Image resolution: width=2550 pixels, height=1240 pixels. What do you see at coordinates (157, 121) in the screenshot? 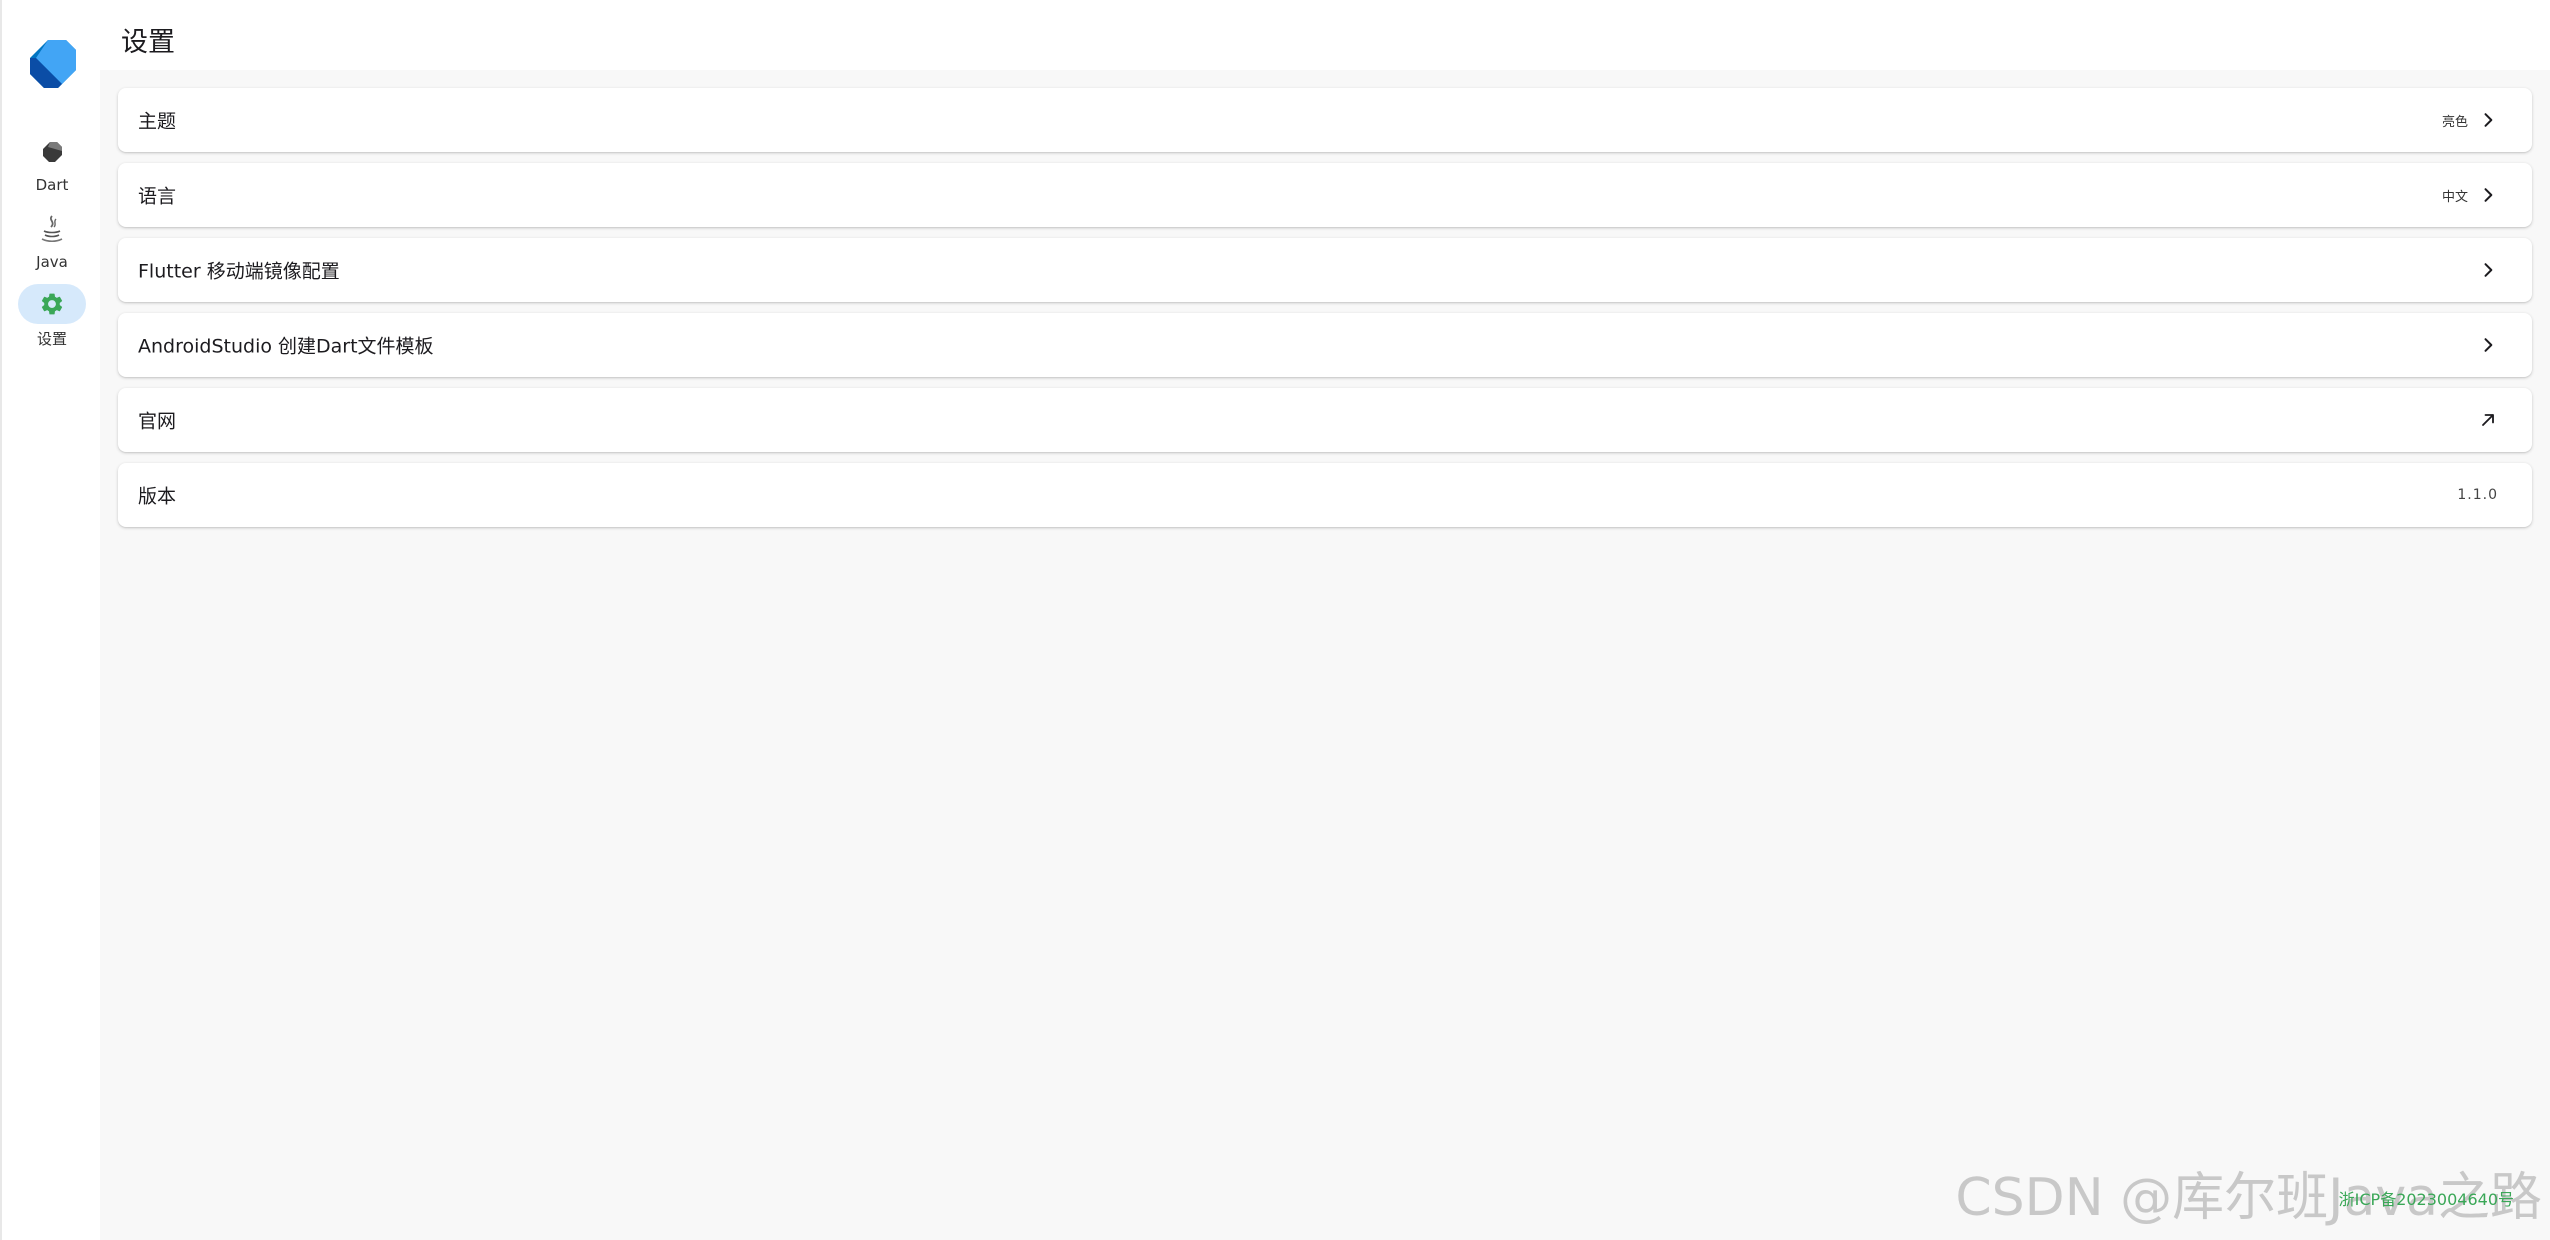
I see `setting-label: 主题` at bounding box center [157, 121].